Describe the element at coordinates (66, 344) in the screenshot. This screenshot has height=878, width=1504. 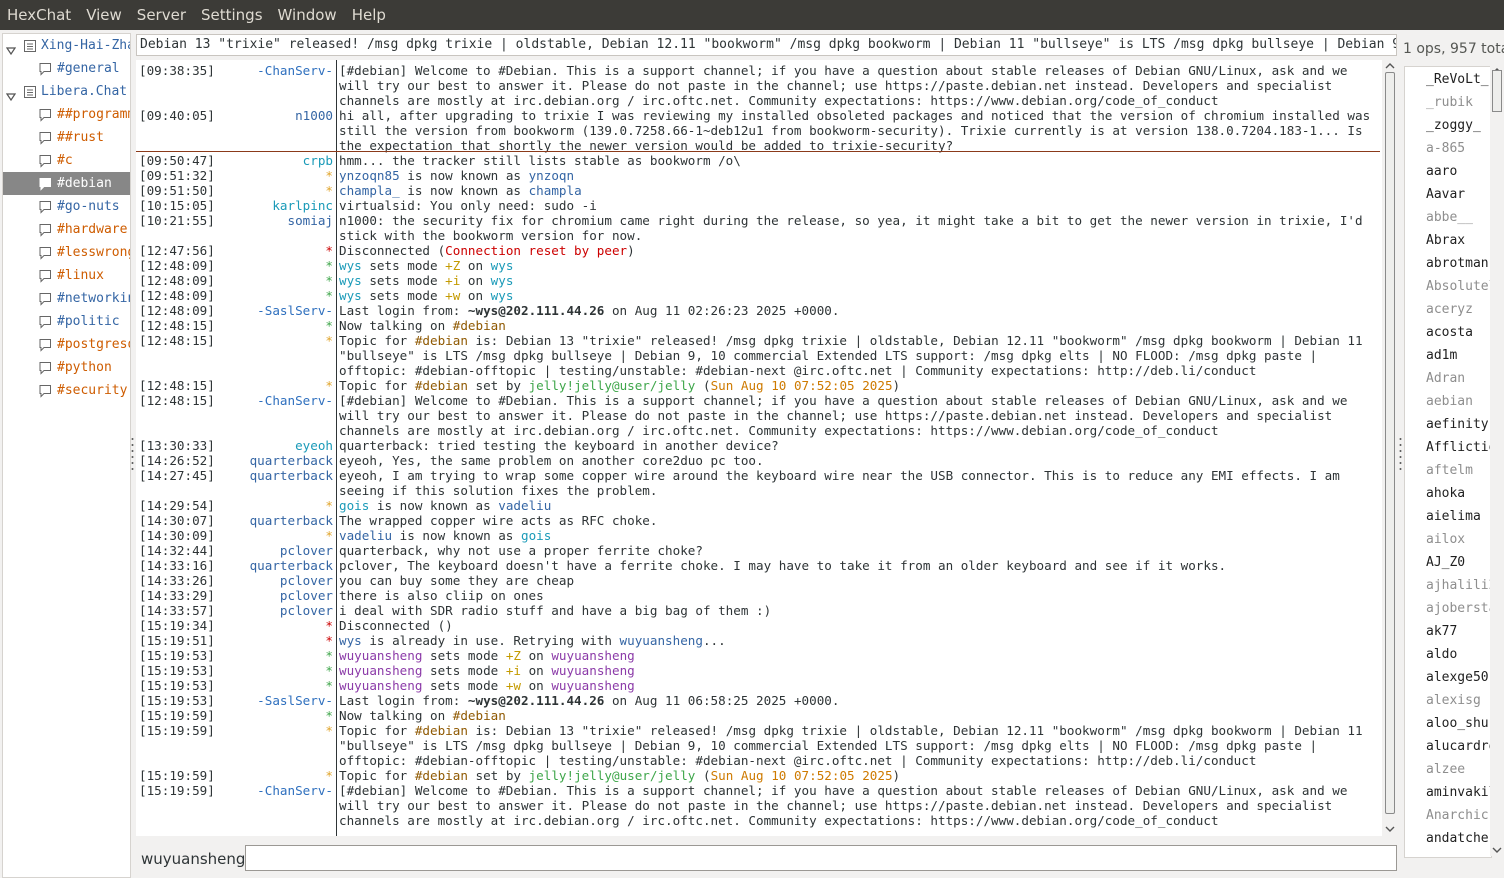
I see `tree-channel: #postgresq` at that location.